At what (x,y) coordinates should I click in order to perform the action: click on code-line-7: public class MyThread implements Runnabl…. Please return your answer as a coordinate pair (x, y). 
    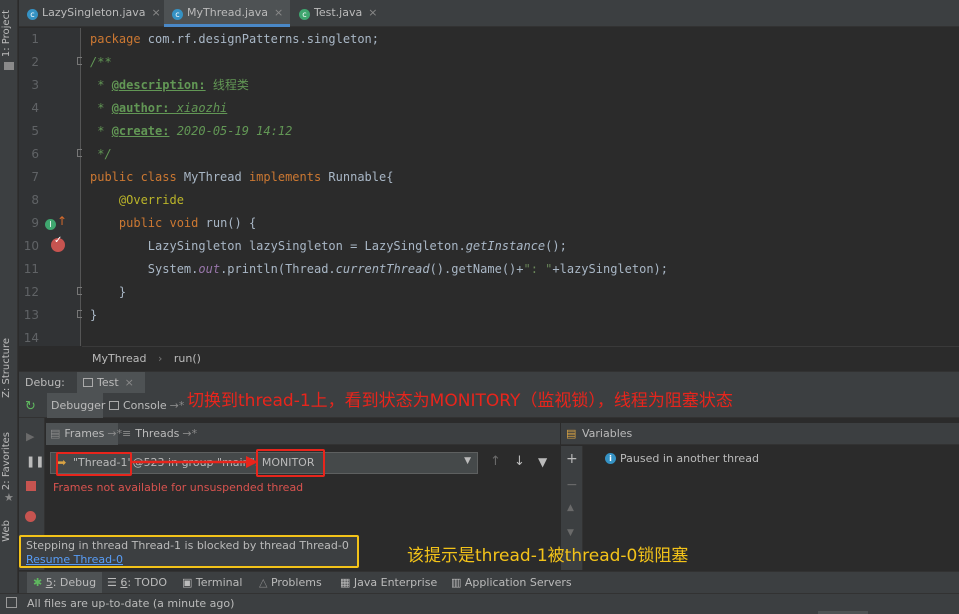
    Looking at the image, I should click on (241, 177).